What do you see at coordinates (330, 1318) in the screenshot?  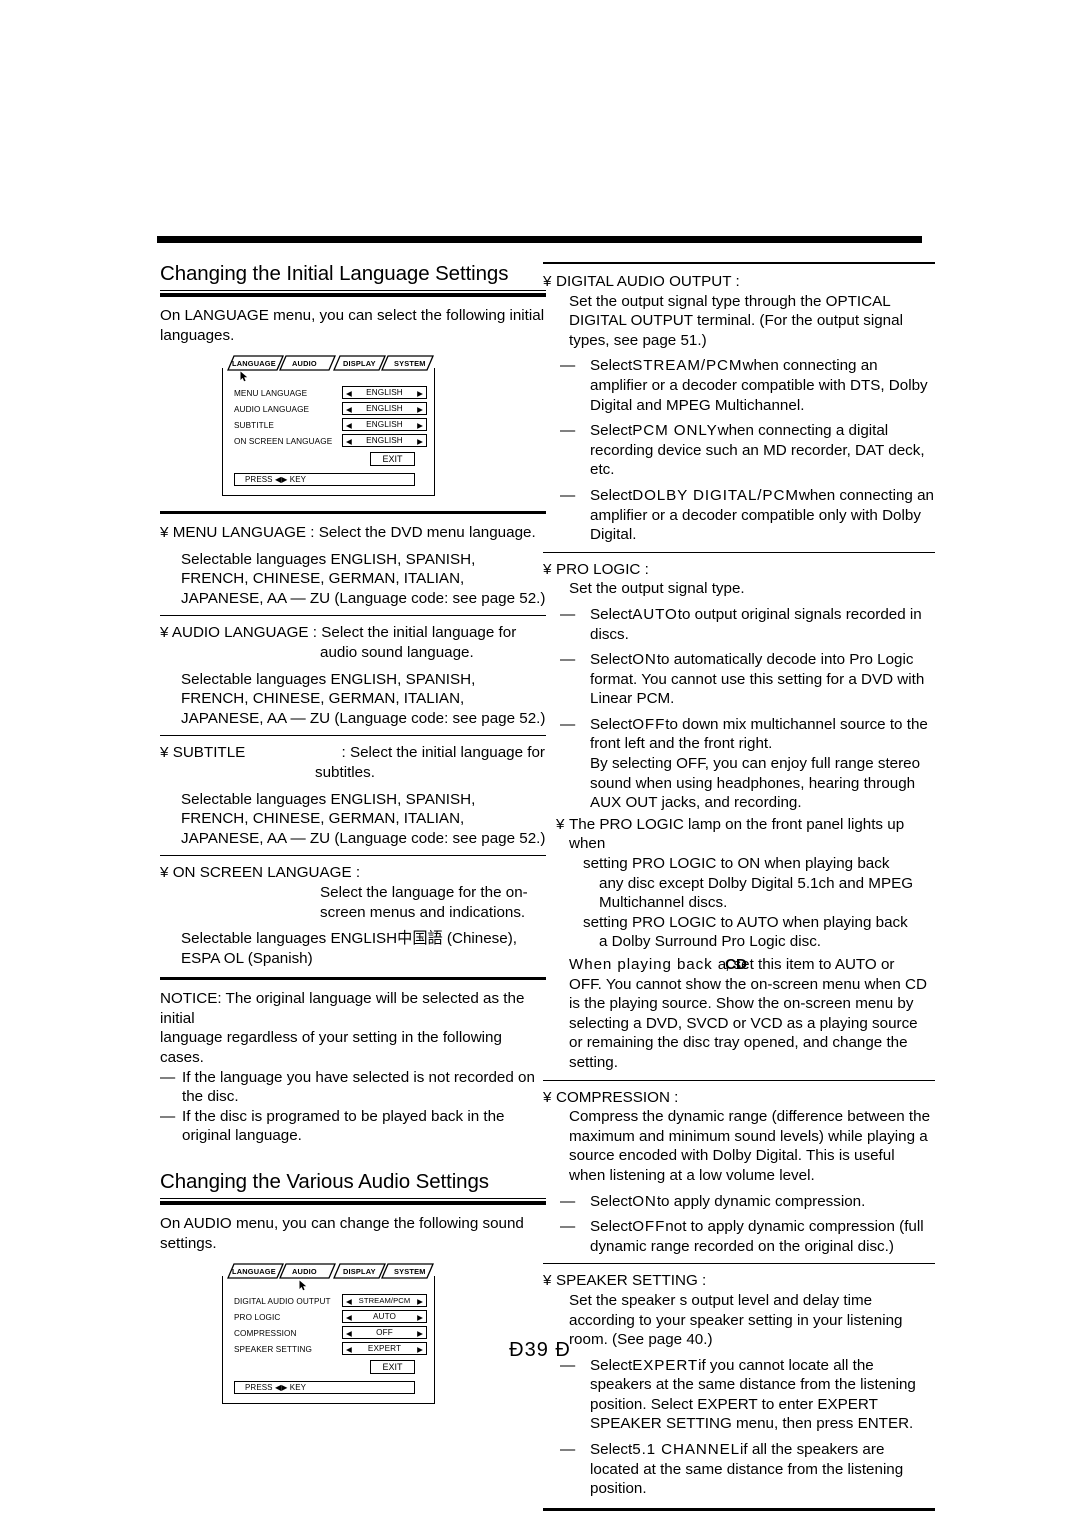 I see `osd-row-pro-logic: PRO LOGIC ◀ AUTO ▶` at bounding box center [330, 1318].